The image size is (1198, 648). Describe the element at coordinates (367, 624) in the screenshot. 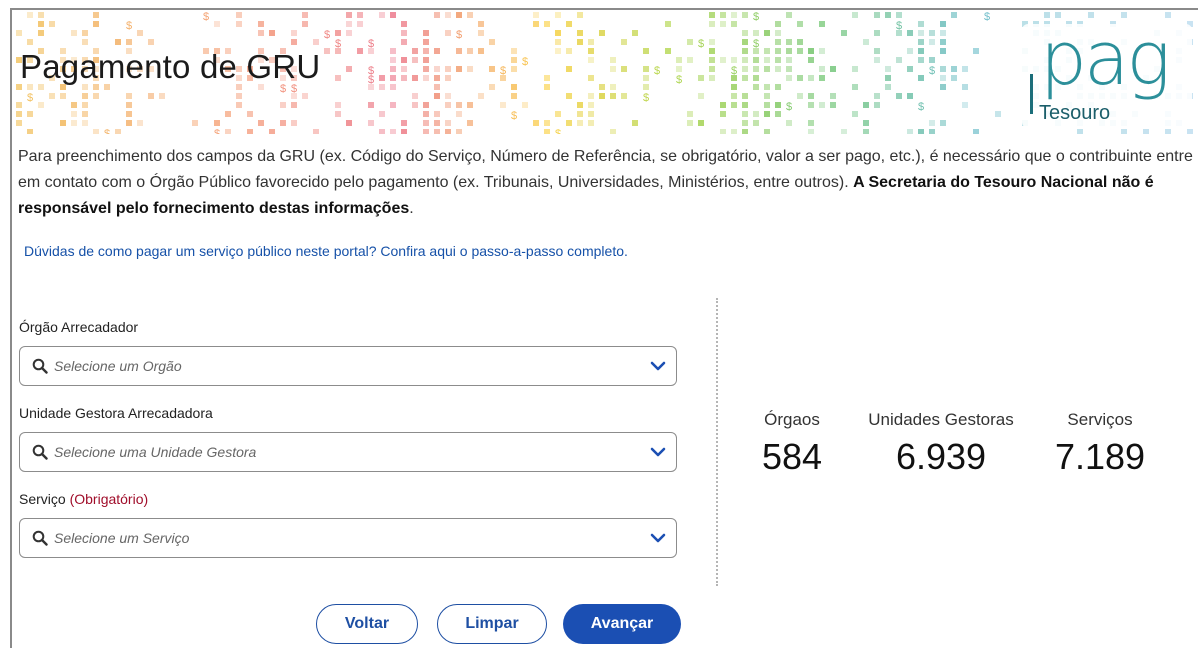

I see `back-button: Voltar` at that location.